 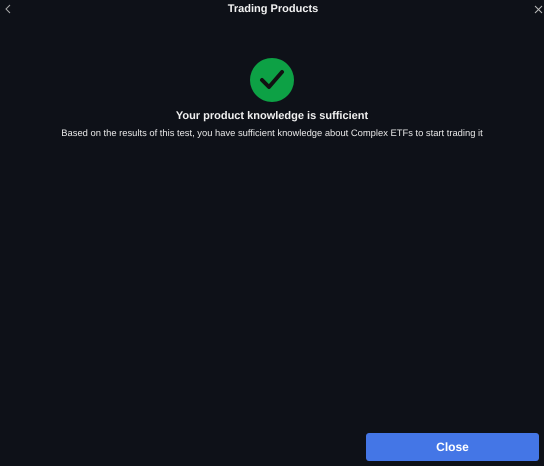 What do you see at coordinates (272, 116) in the screenshot?
I see `result-heading: Your product knowledge is sufficient` at bounding box center [272, 116].